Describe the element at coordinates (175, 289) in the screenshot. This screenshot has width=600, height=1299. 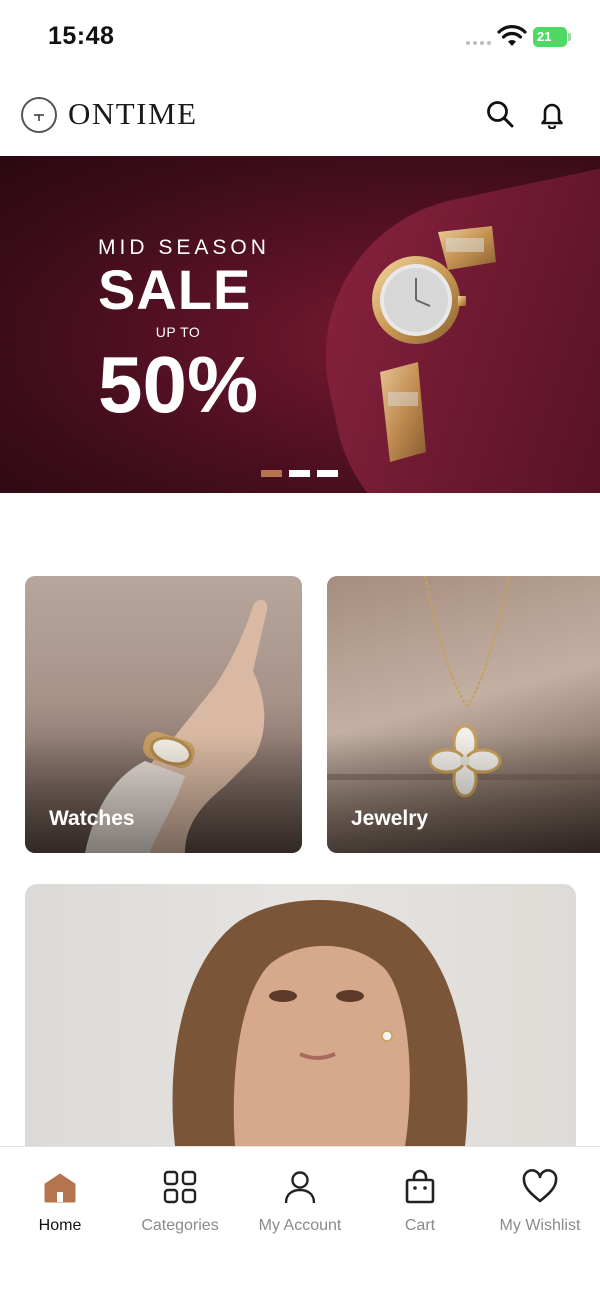
I see `banner-title: SALE` at that location.